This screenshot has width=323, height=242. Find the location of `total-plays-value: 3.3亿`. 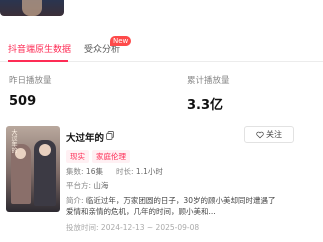

total-plays-value: 3.3亿 is located at coordinates (205, 105).